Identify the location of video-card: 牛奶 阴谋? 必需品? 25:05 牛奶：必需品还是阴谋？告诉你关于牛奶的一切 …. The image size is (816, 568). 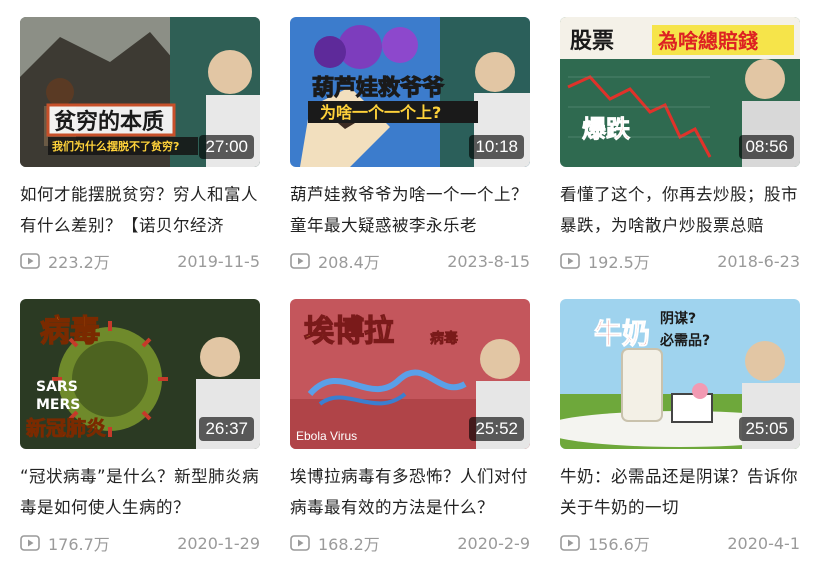
(680, 427).